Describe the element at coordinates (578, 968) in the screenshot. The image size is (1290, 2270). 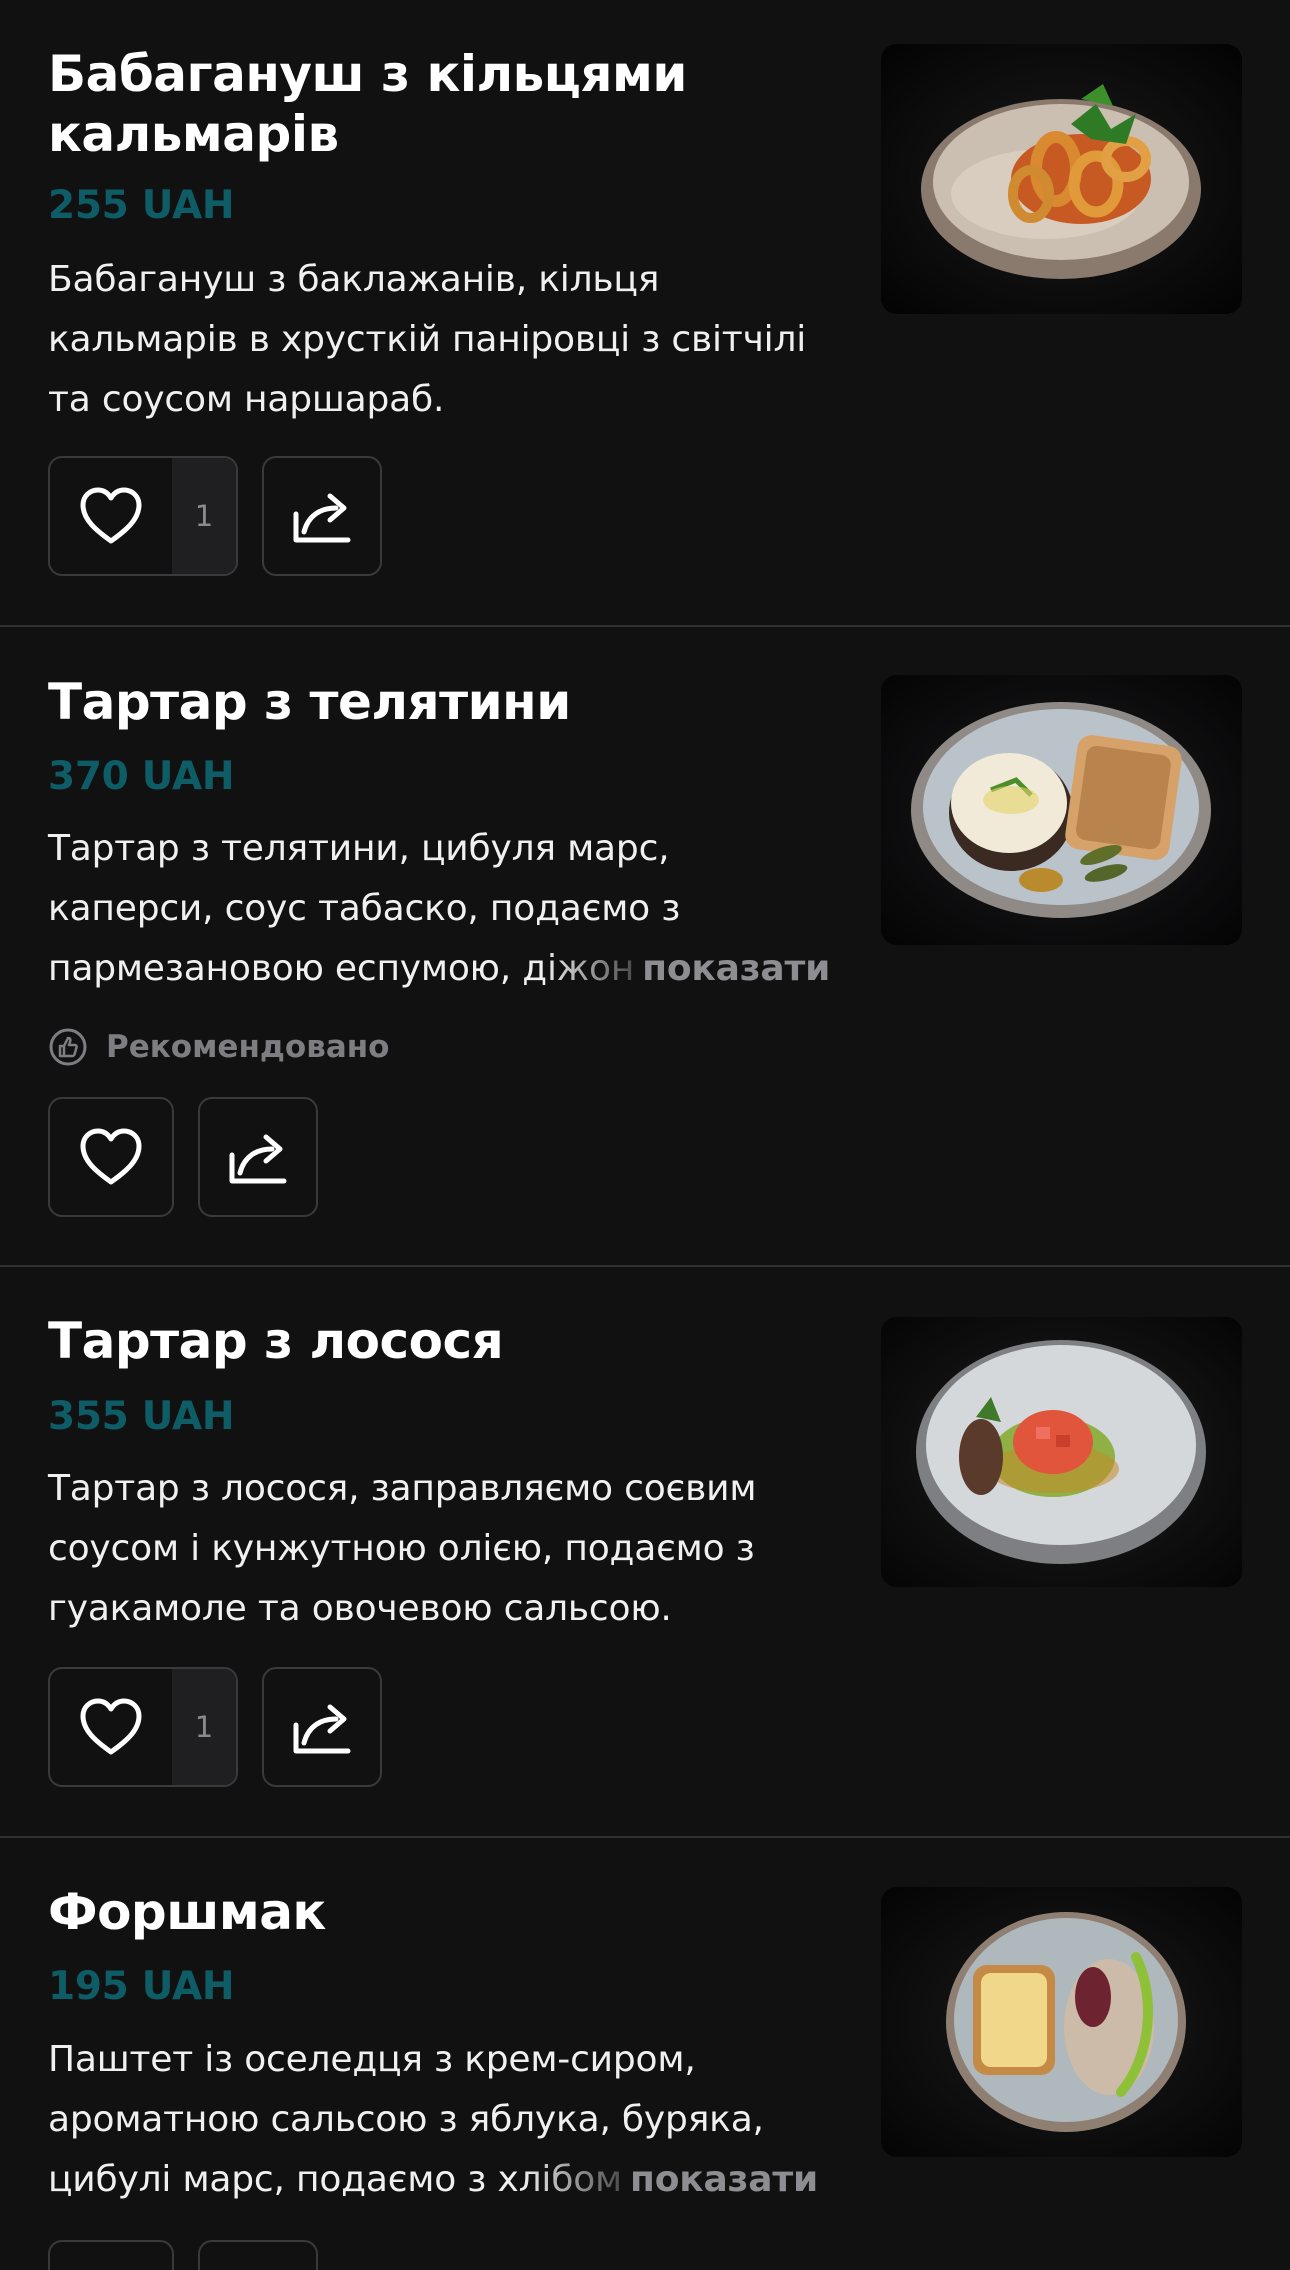
I see `description-faded-text: діжон` at that location.